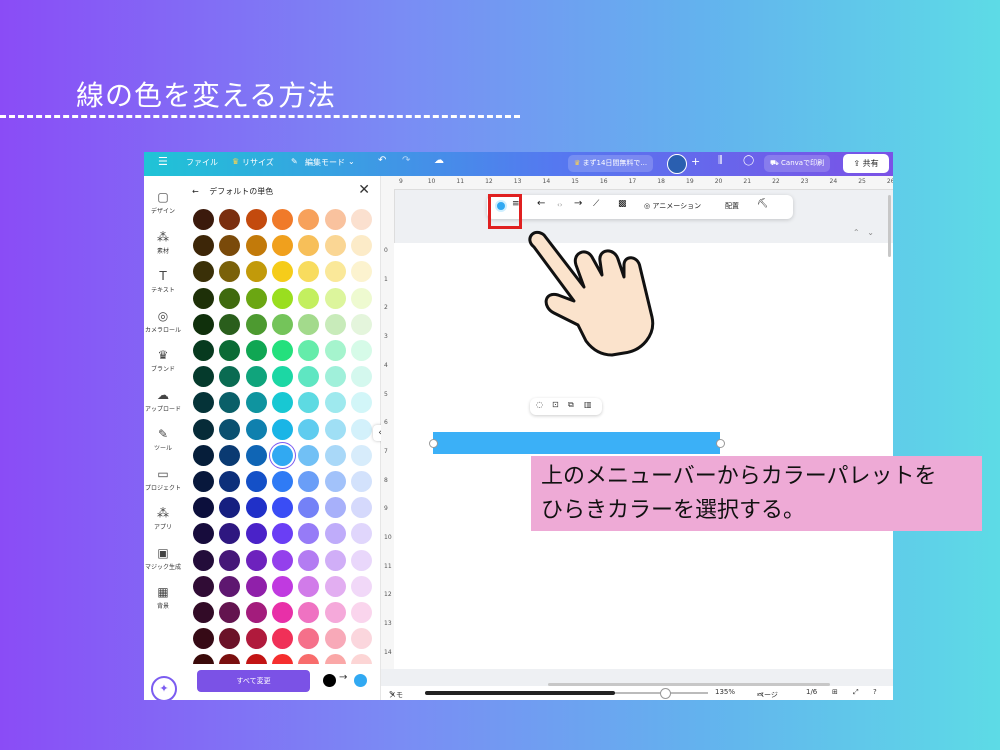 This screenshot has width=1000, height=750. Describe the element at coordinates (163, 321) in the screenshot. I see `rail-item: ◎ カメラロール` at that location.